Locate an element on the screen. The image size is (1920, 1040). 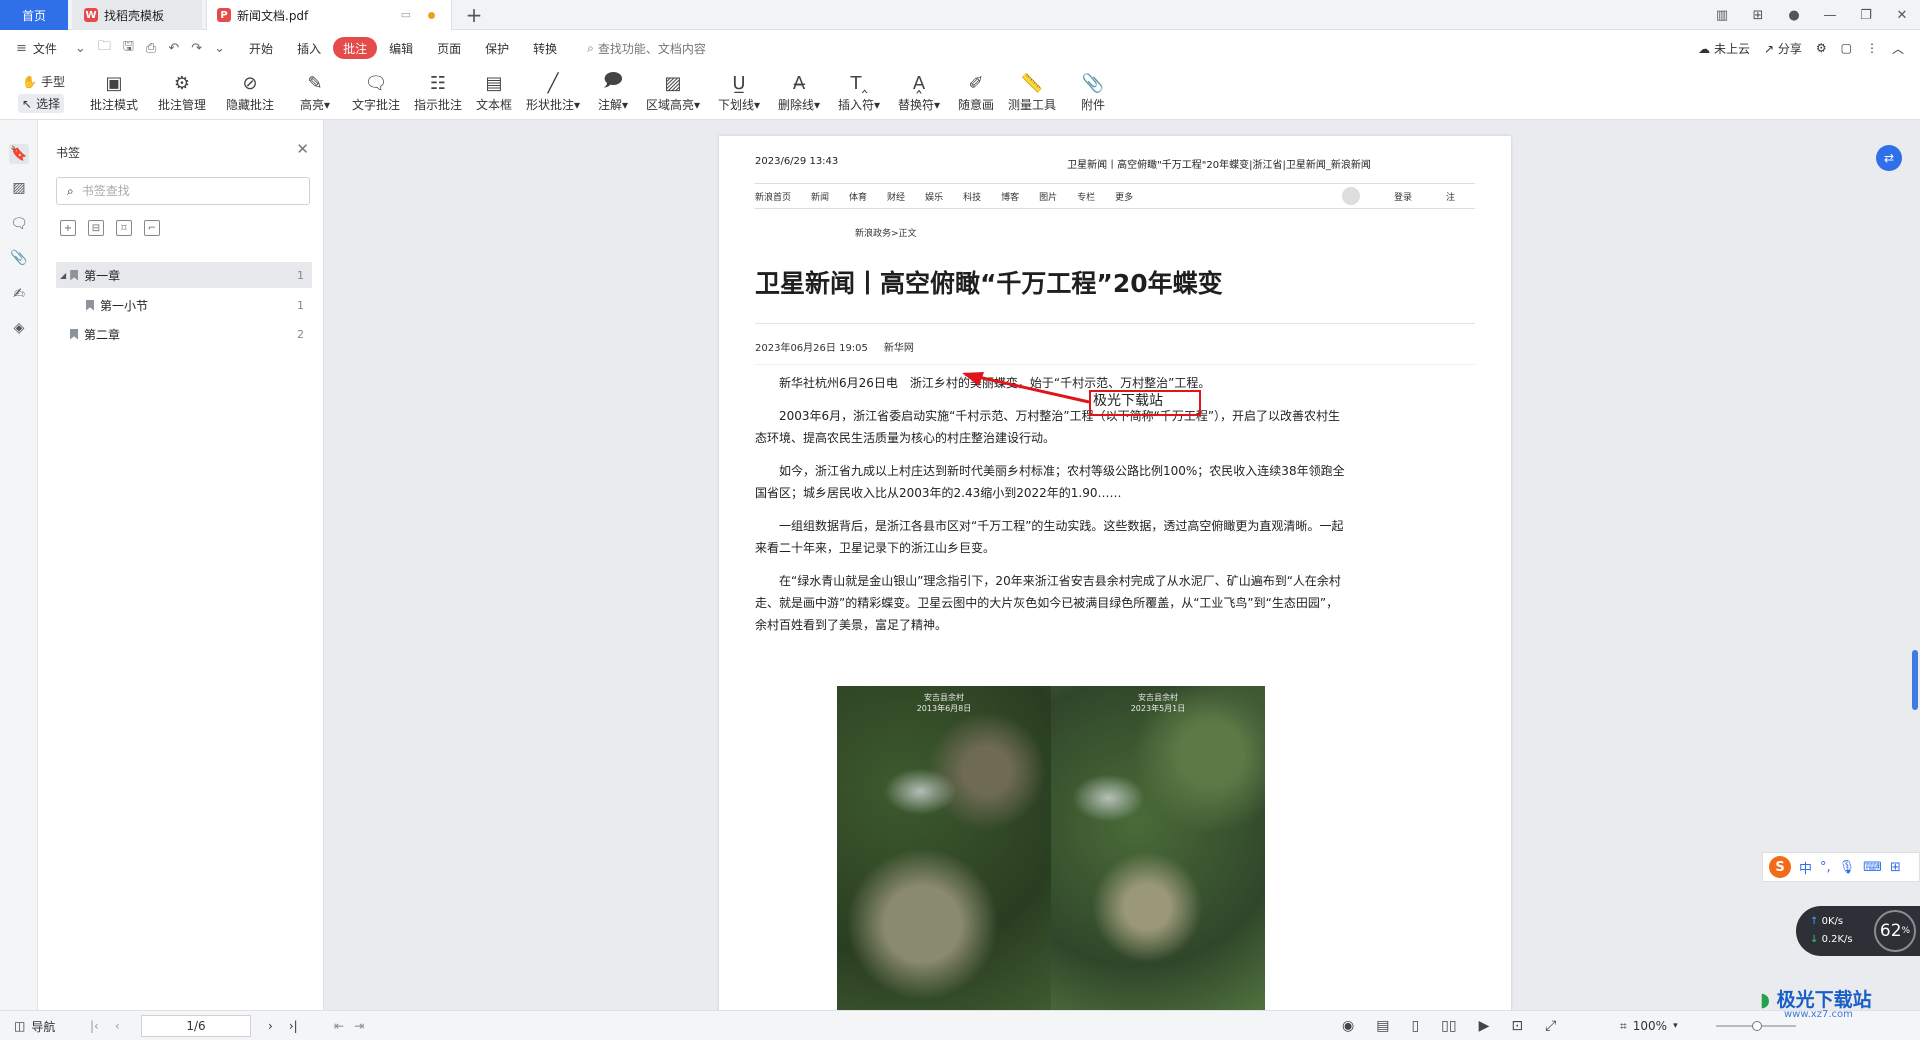
hamburger-icon: ≡ is located at coordinates (21, 48).